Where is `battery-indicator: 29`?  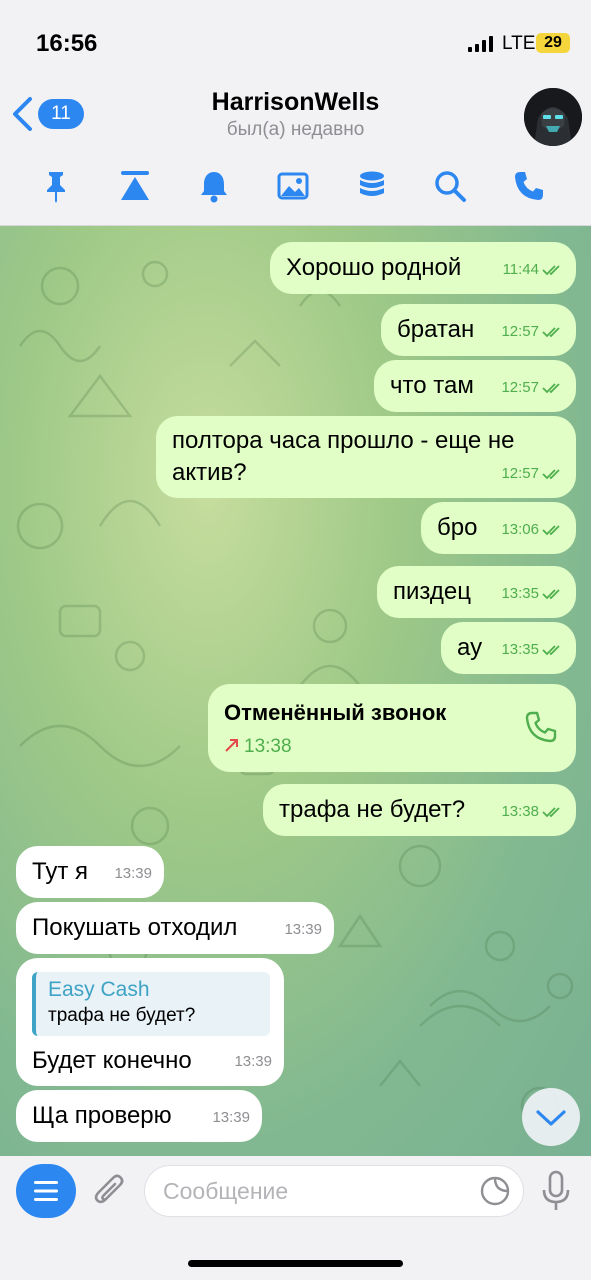
battery-indicator: 29 is located at coordinates (553, 43).